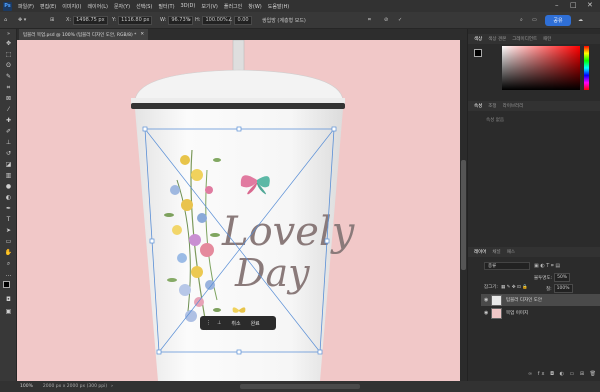 Image resolution: width=600 pixels, height=392 pixels. What do you see at coordinates (563, 288) in the screenshot?
I see `fill-field: 100%` at bounding box center [563, 288].